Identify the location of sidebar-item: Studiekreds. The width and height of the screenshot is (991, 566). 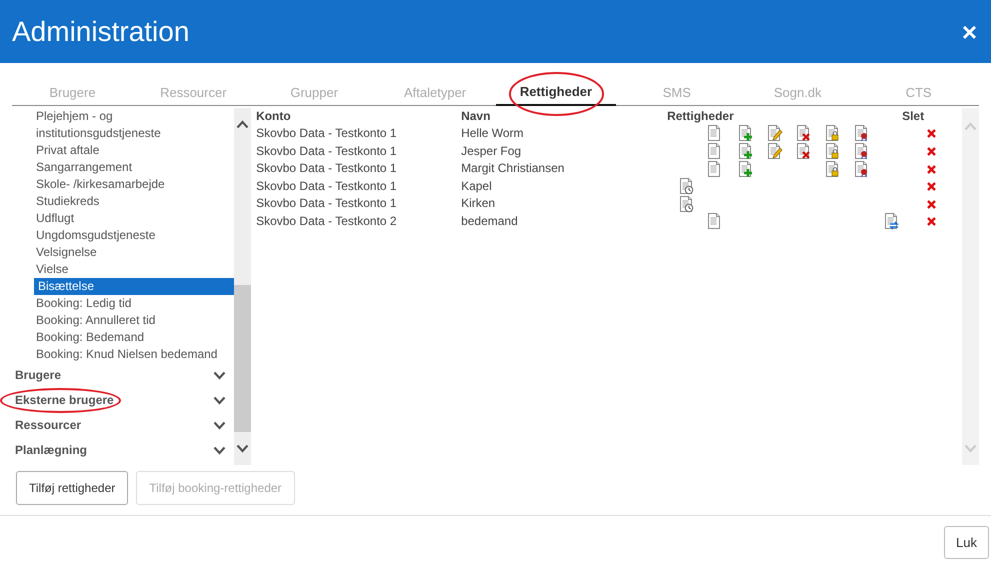
(123, 201).